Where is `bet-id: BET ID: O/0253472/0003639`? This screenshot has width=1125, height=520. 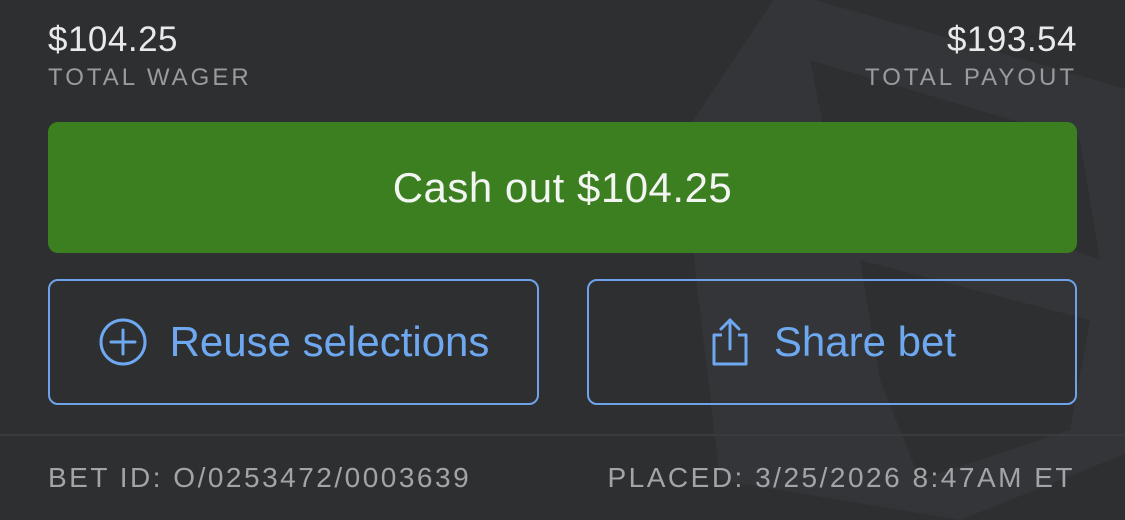 bet-id: BET ID: O/0253472/0003639 is located at coordinates (260, 477).